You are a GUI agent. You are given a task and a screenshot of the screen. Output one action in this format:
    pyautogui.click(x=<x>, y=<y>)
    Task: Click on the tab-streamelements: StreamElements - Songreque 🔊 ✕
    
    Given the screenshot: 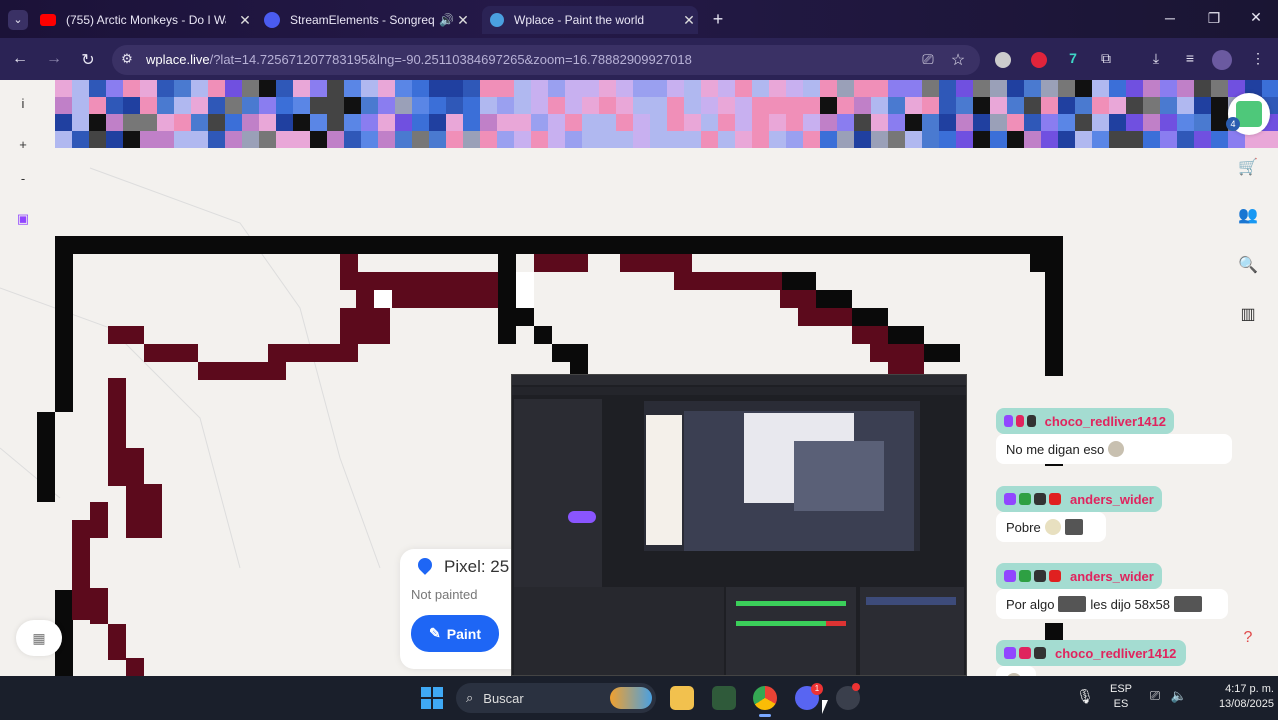 What is the action you would take?
    pyautogui.click(x=368, y=20)
    